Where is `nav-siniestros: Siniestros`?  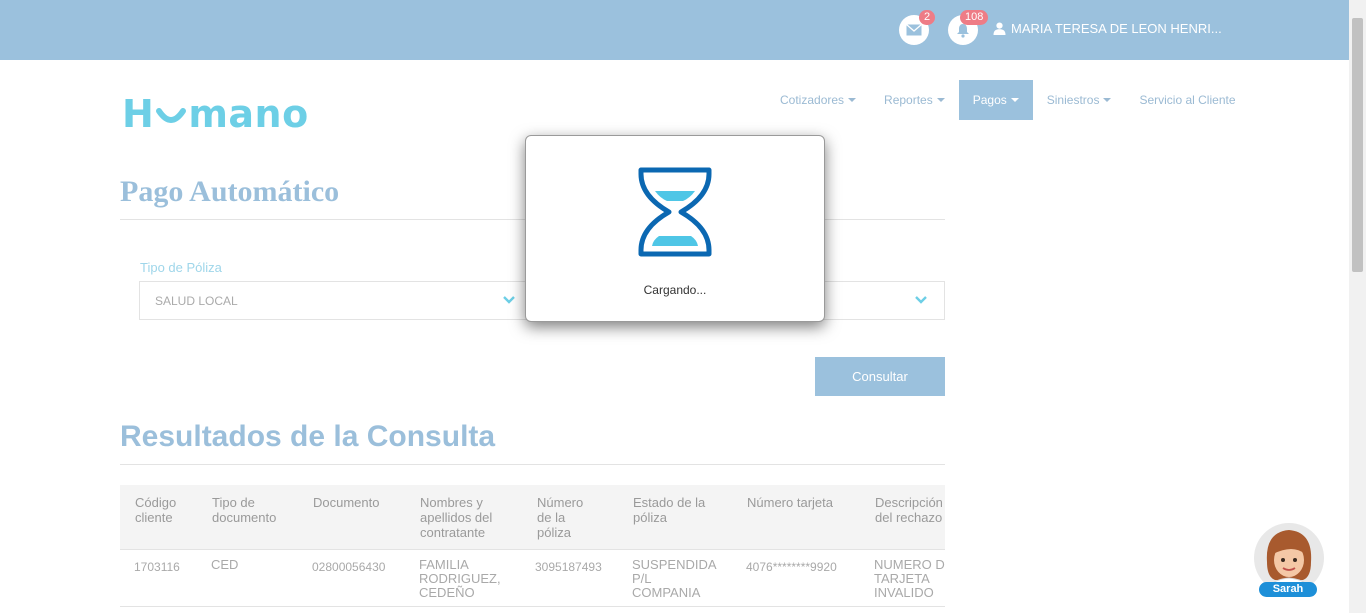 nav-siniestros: Siniestros is located at coordinates (1079, 100).